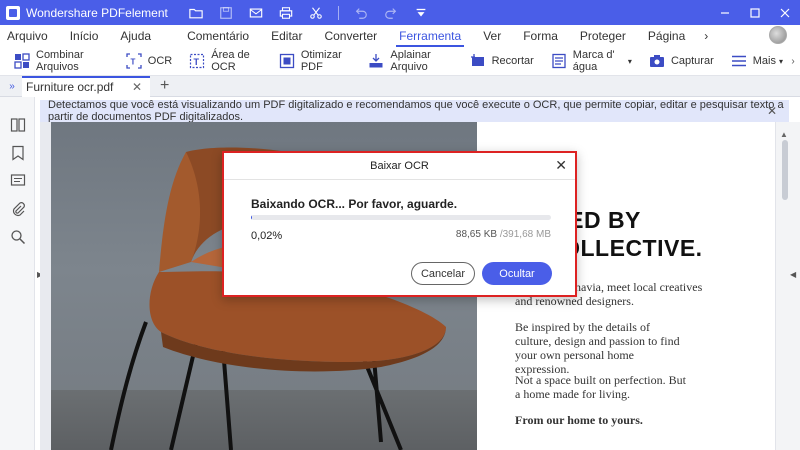  I want to click on hide-button: Ocultar, so click(517, 273).